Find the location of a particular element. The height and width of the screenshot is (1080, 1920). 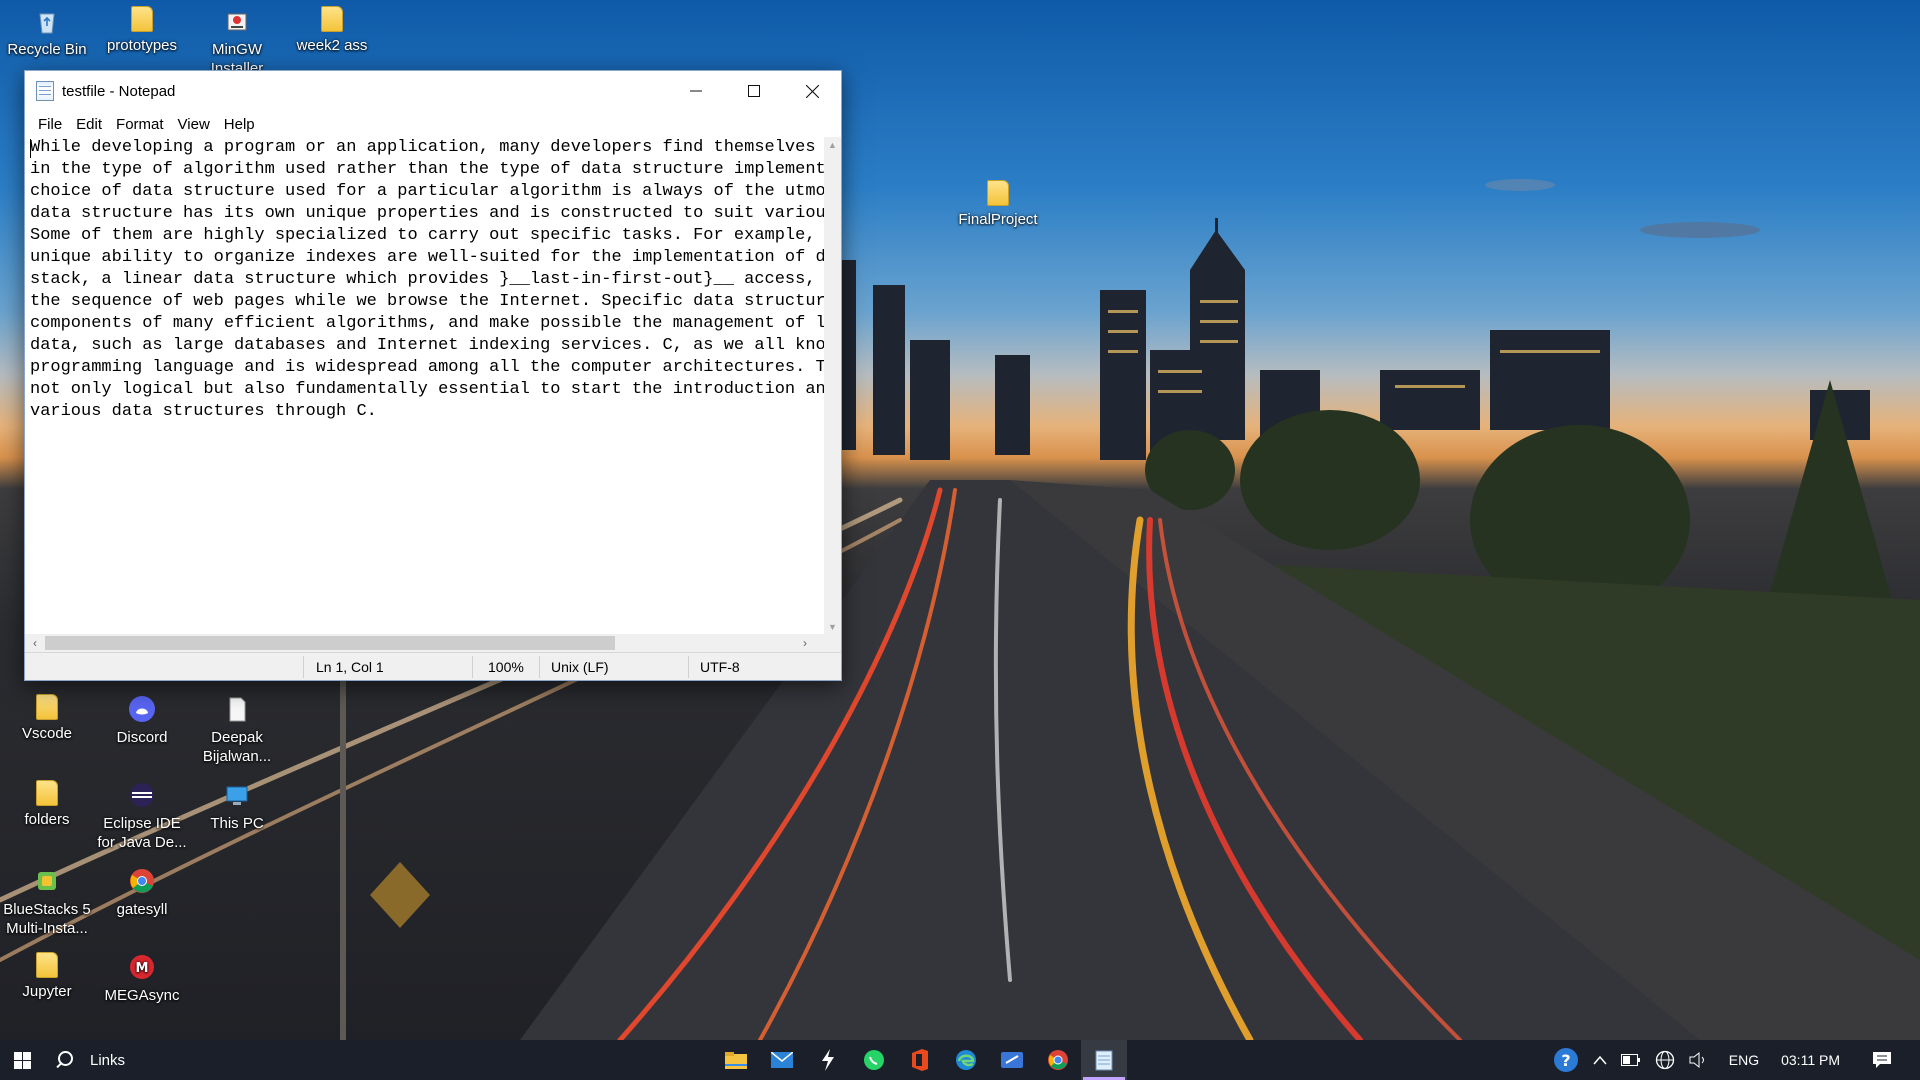

search-label: Links is located at coordinates (108, 1060).